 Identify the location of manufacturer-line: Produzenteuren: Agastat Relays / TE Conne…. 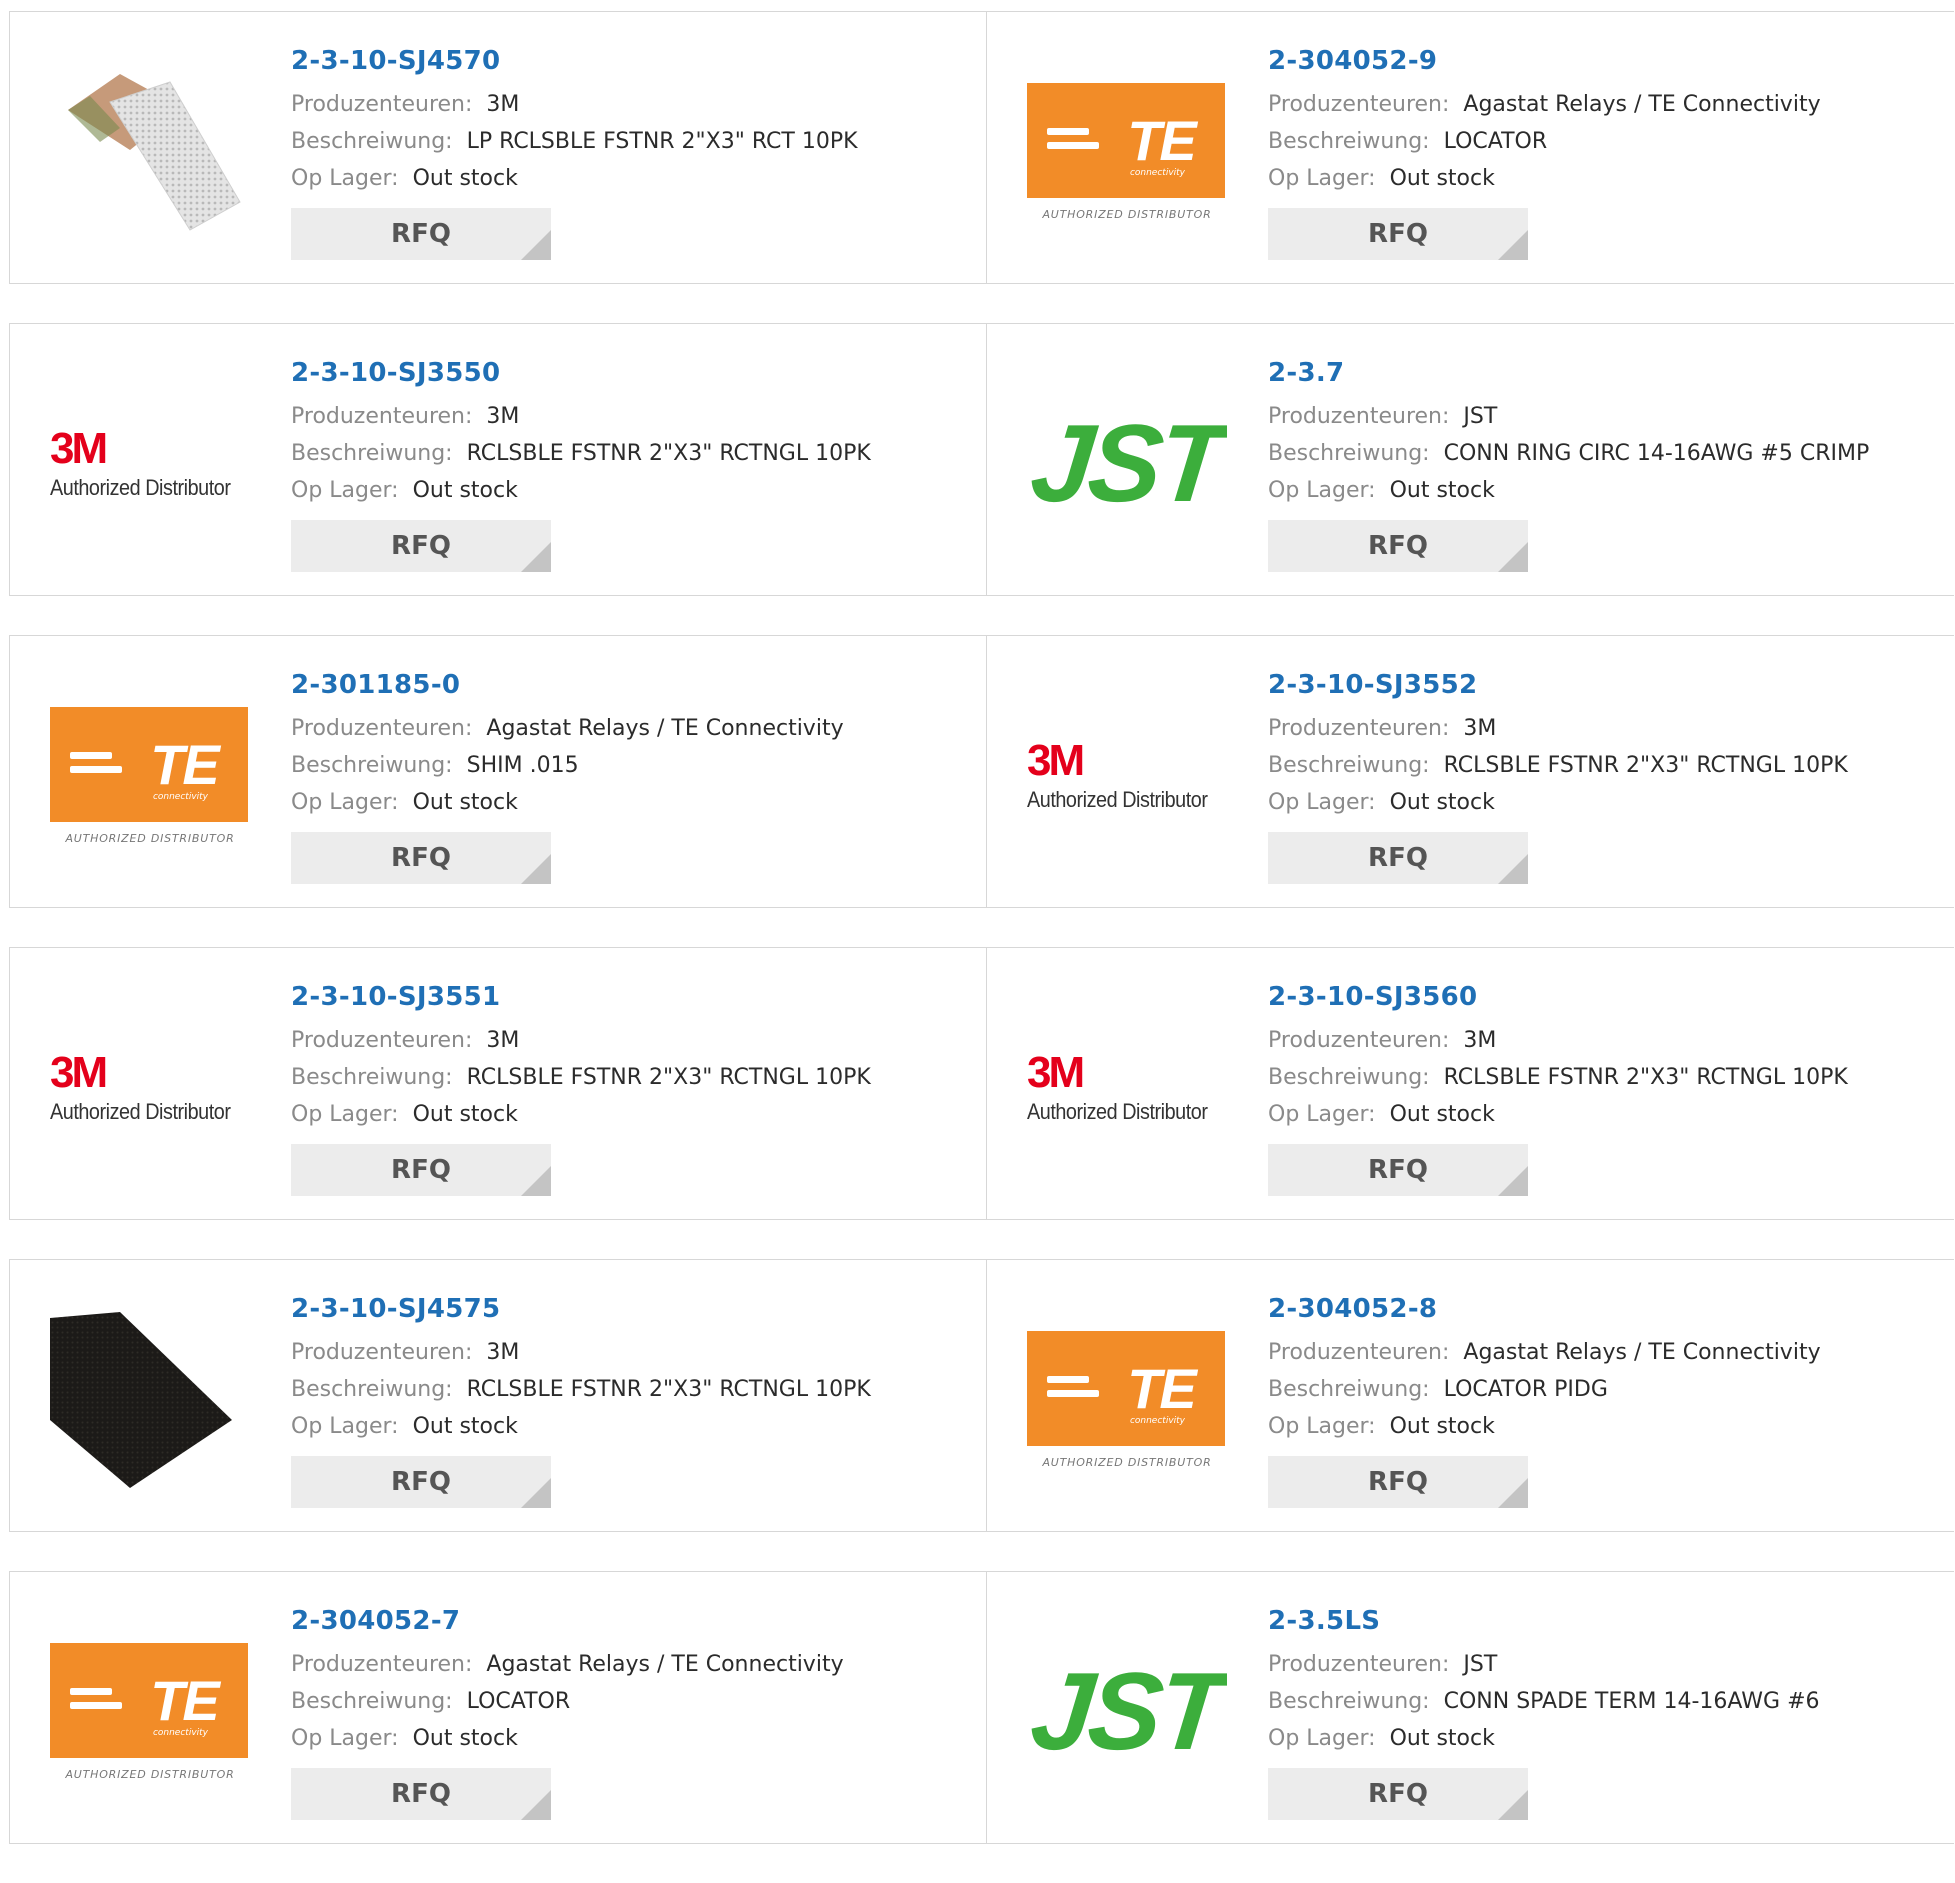
(1606, 1352).